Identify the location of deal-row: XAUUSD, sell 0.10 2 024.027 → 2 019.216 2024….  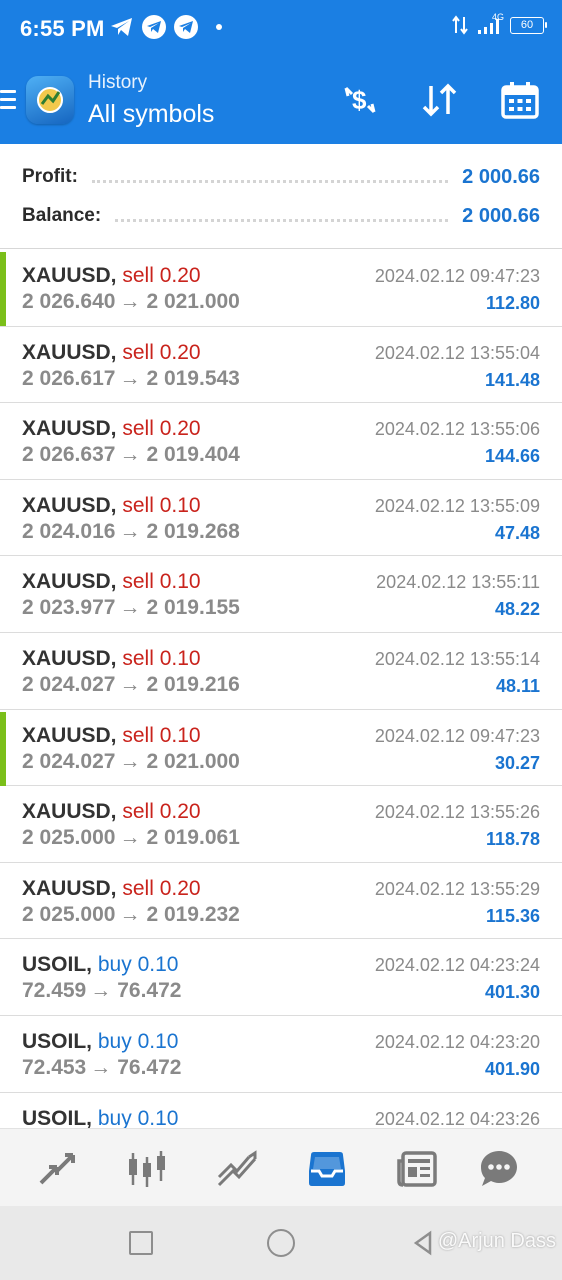
(281, 671).